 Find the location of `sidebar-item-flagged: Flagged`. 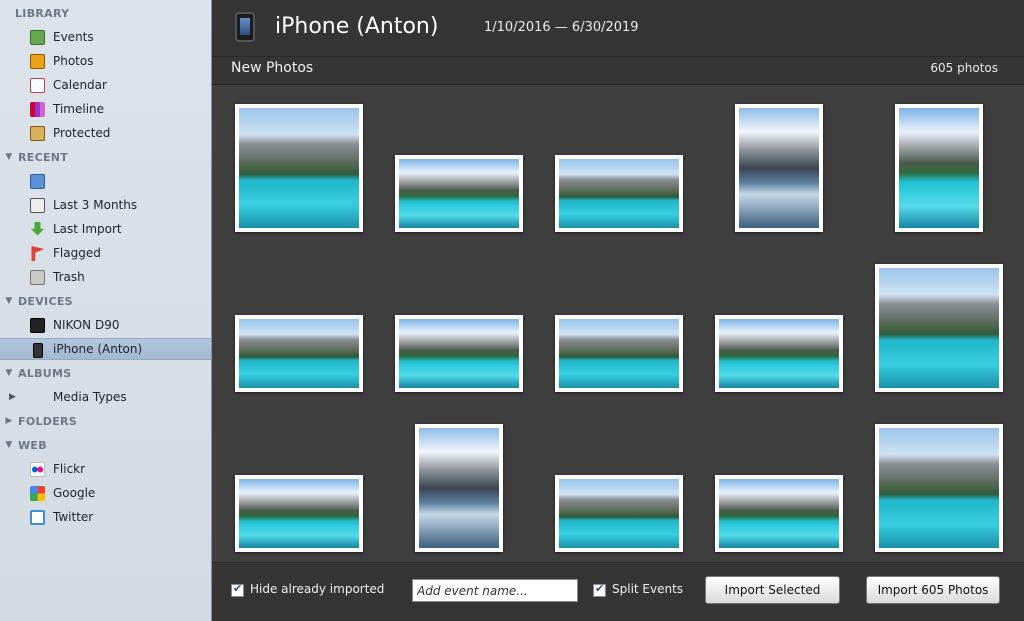

sidebar-item-flagged: Flagged is located at coordinates (105, 253).